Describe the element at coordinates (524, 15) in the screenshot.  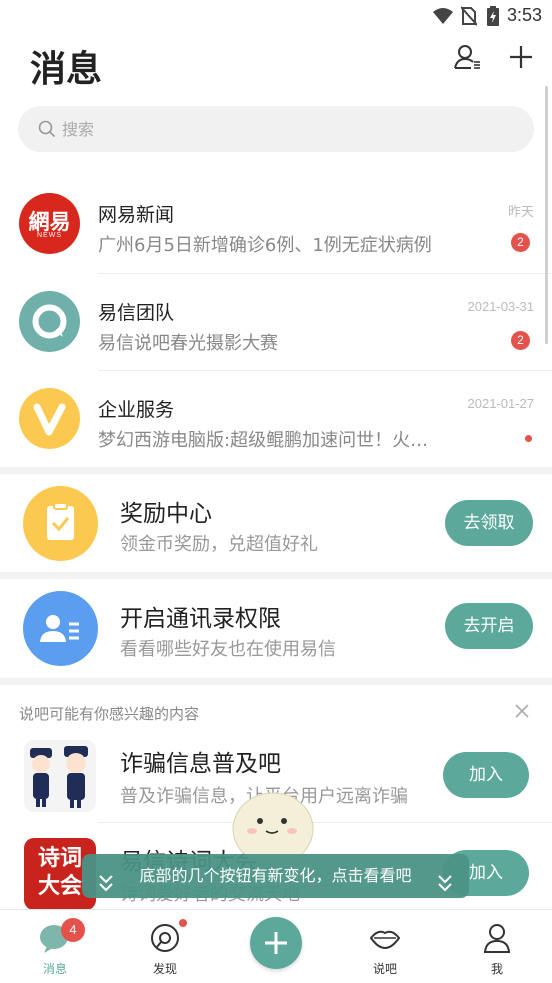
I see `status-time: 3:53` at that location.